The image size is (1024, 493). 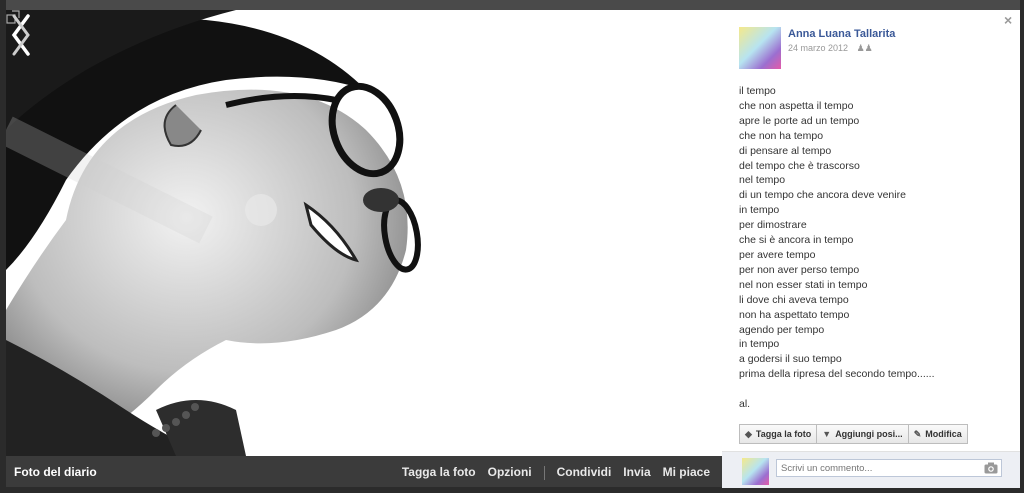 I want to click on caption-line: di pensare al tempo, so click(x=785, y=150).